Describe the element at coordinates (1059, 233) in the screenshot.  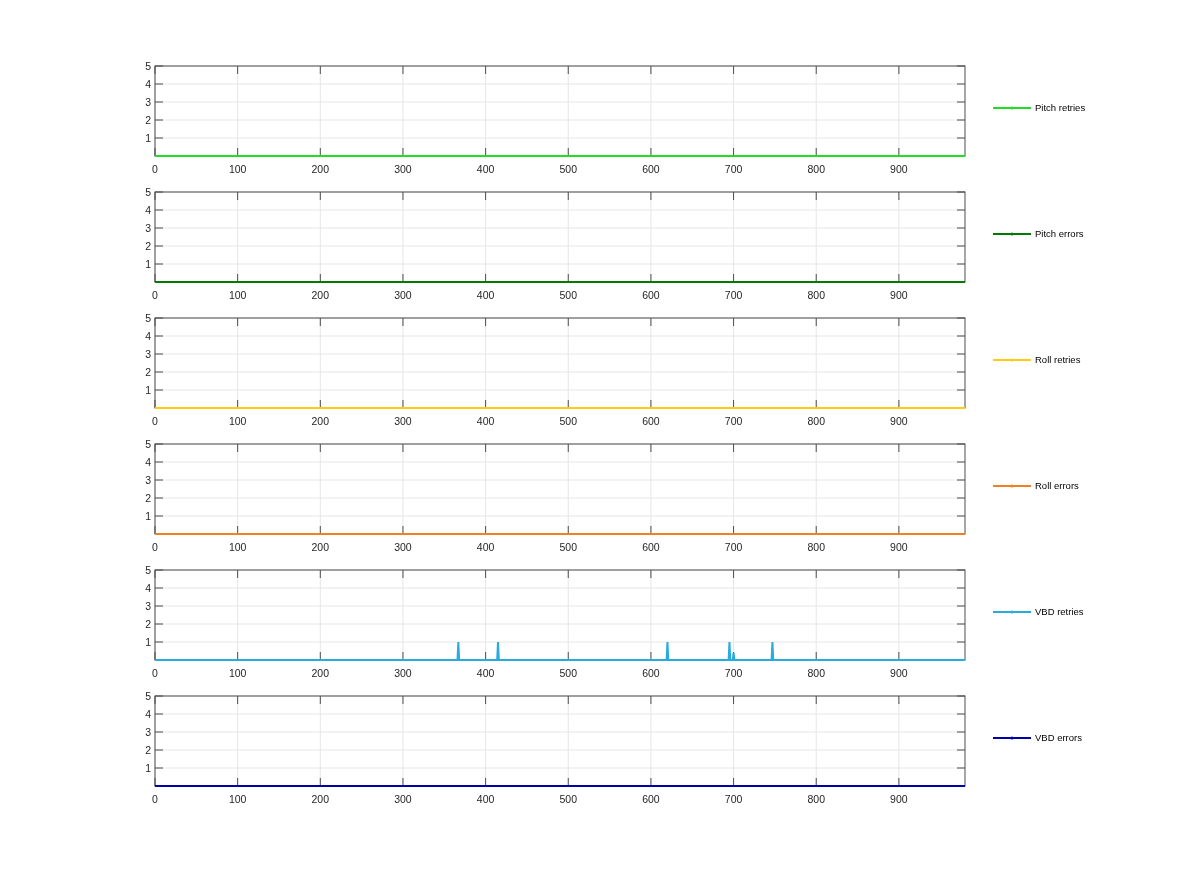
I see `legend-label: Pitch errors` at that location.